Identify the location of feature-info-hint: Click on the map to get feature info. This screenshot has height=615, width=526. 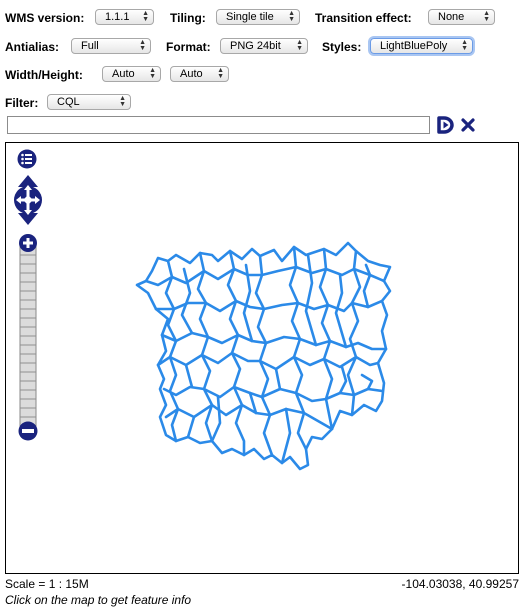
(98, 600).